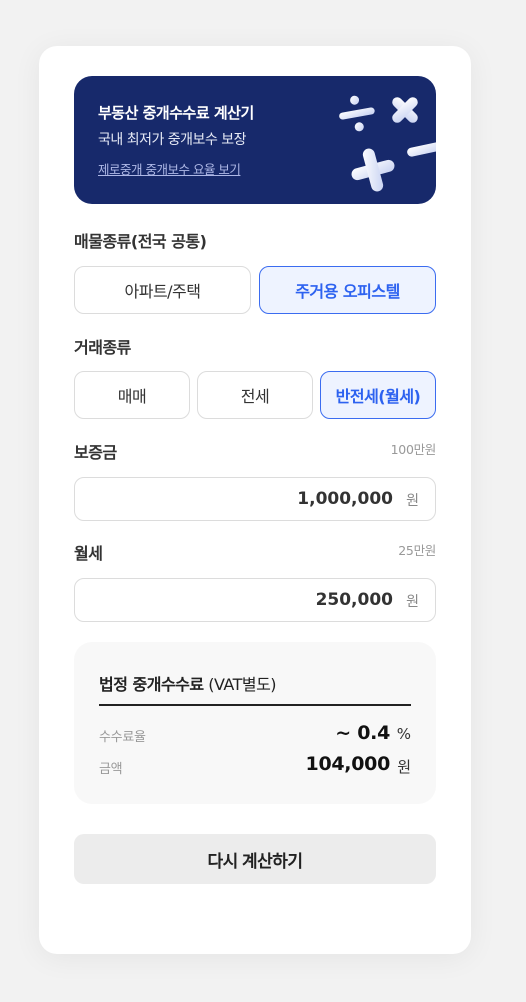  Describe the element at coordinates (263, 499) in the screenshot. I see `deposit-input` at that location.